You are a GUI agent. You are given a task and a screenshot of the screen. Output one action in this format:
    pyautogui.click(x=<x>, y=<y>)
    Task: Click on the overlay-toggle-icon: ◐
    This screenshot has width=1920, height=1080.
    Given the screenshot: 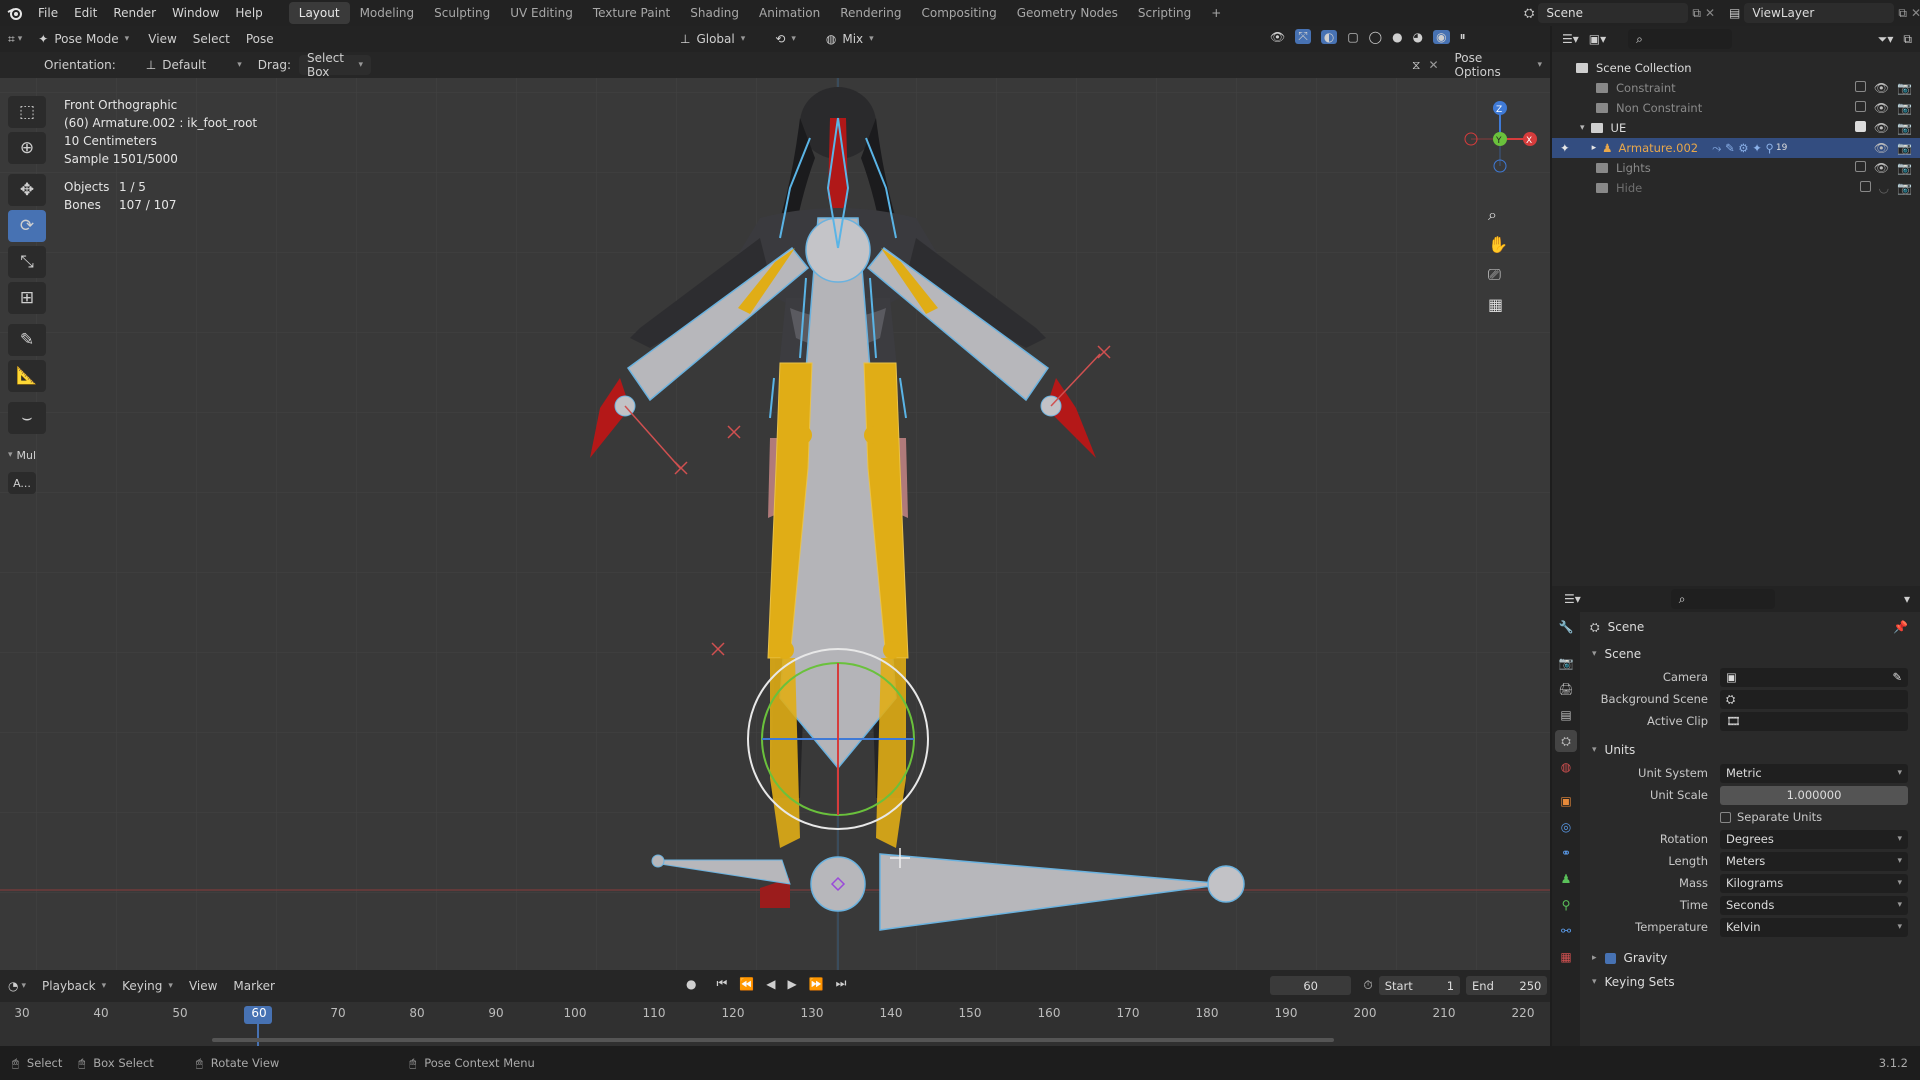 What is the action you would take?
    pyautogui.click(x=1329, y=36)
    